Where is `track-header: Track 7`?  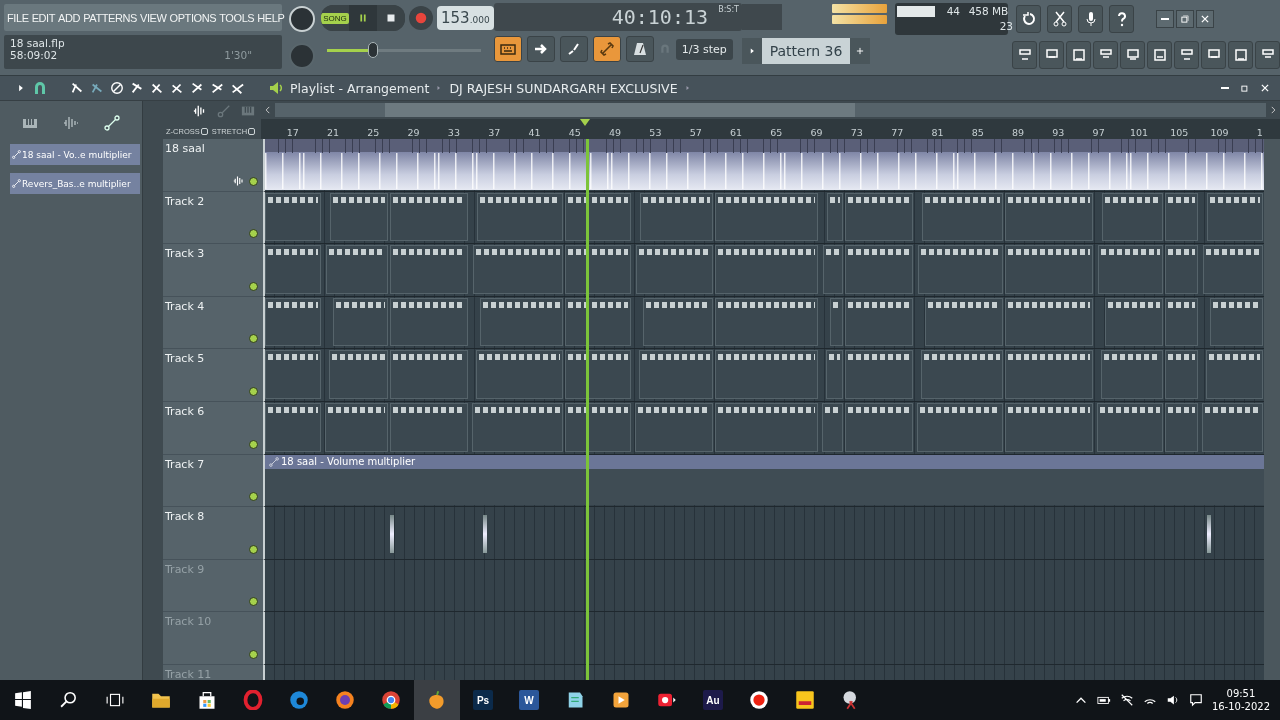
track-header: Track 7 is located at coordinates (213, 481).